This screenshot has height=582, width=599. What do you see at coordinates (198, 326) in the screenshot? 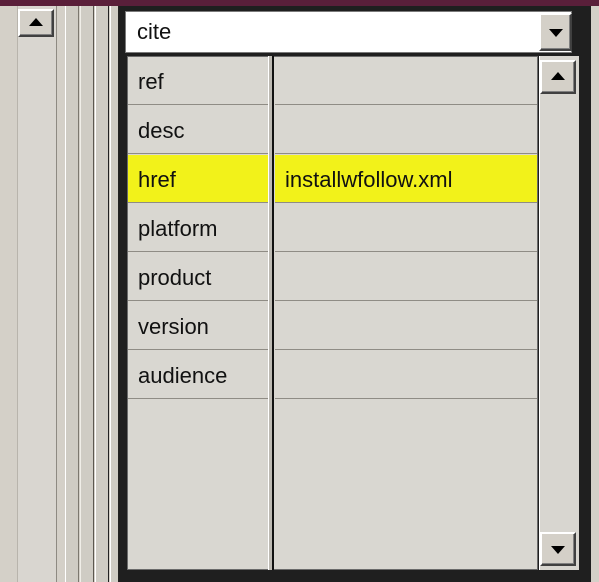
I see `attribute-name: version` at bounding box center [198, 326].